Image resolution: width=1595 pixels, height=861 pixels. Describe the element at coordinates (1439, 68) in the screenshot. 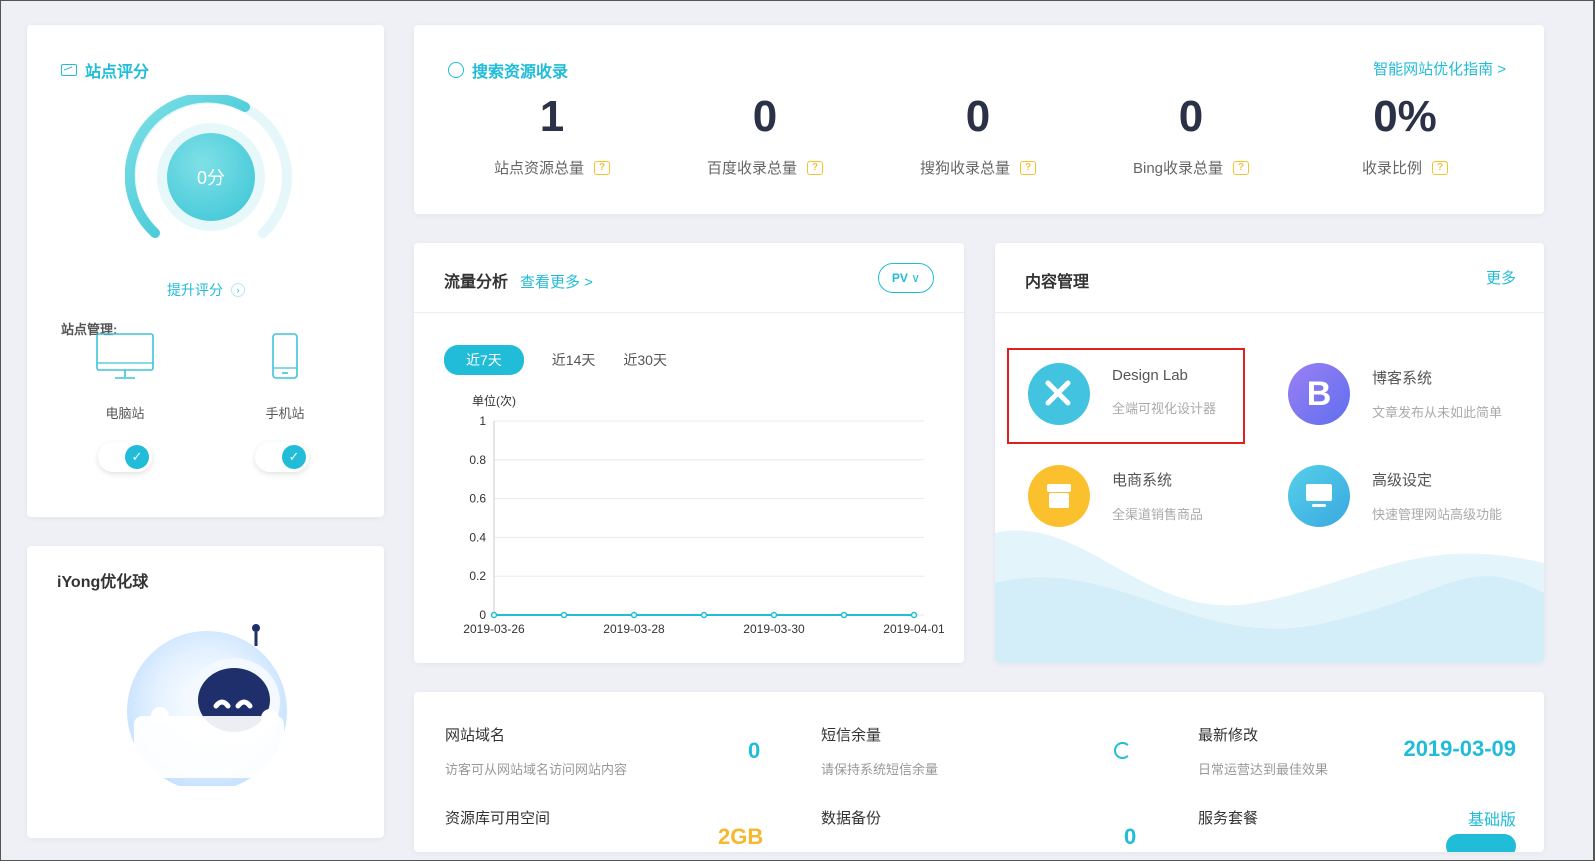

I see `seo-guide-link: 智能网站优化指南 >` at that location.